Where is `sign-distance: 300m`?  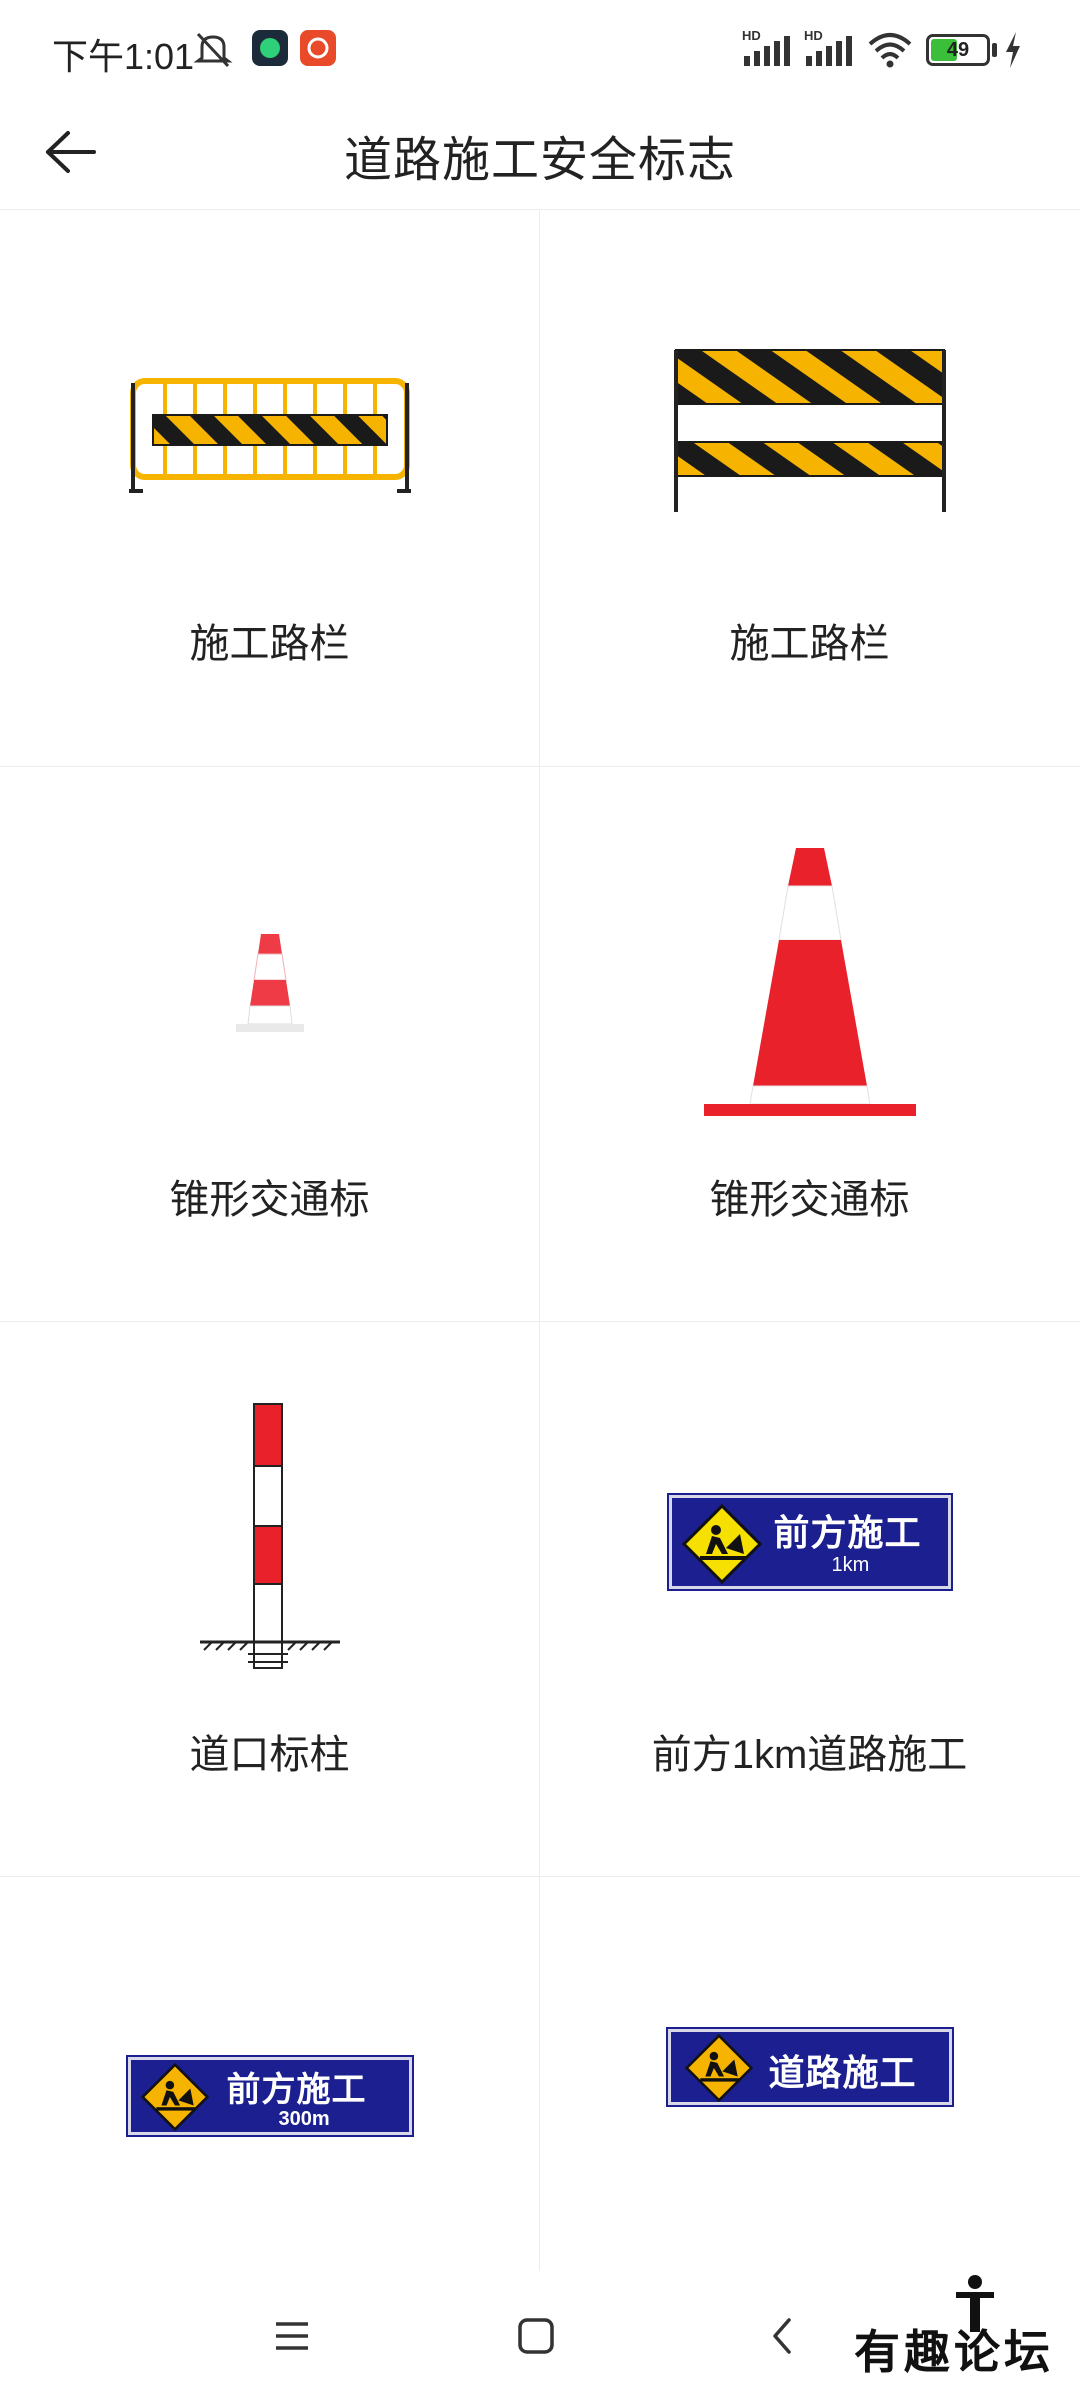
sign-distance: 300m is located at coordinates (304, 2119).